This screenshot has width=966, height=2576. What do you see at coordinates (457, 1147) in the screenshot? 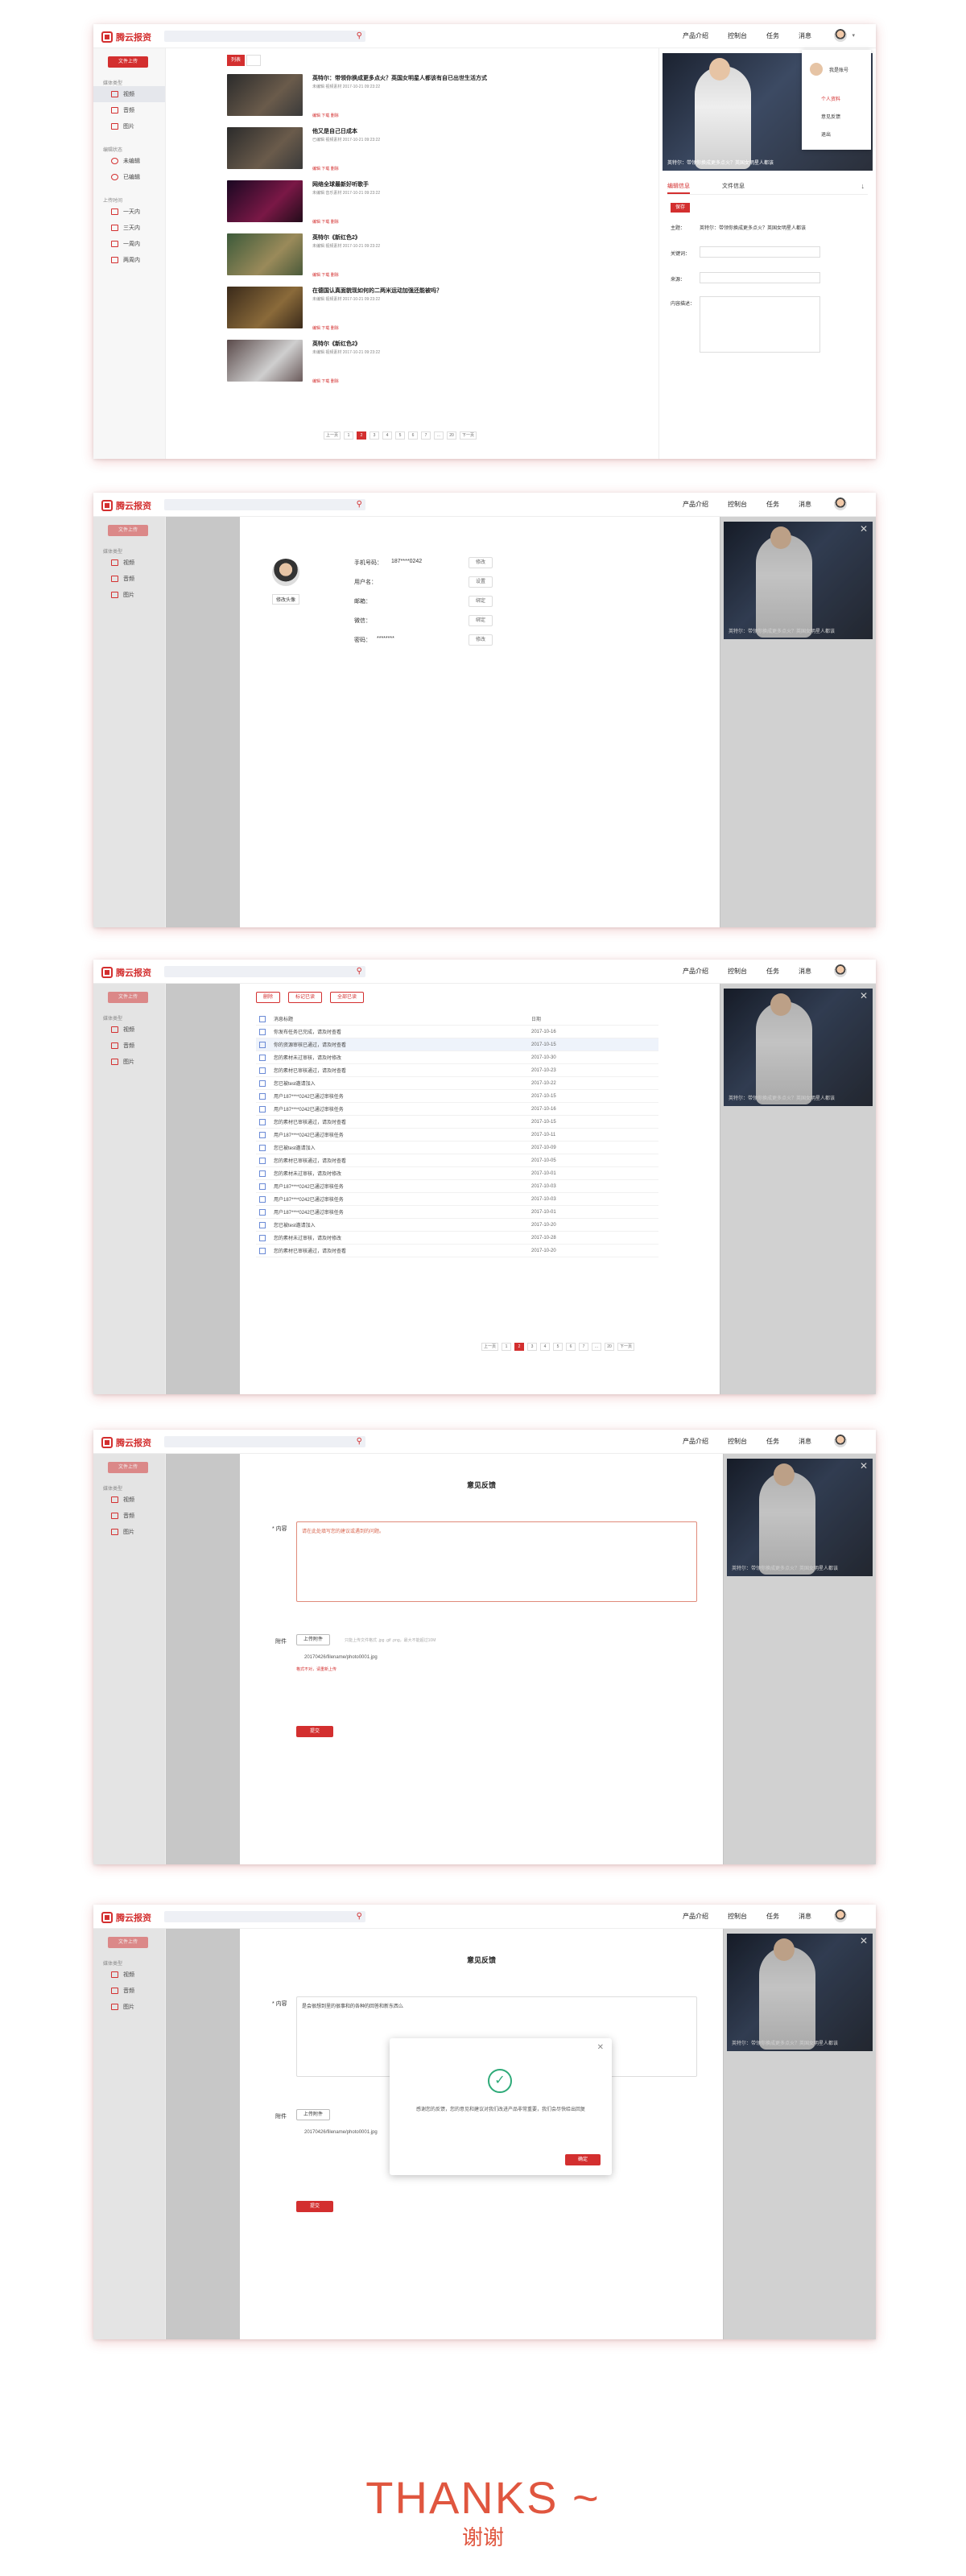
I see `table-row: 您已被test邀请加入 2017-10-09` at bounding box center [457, 1147].